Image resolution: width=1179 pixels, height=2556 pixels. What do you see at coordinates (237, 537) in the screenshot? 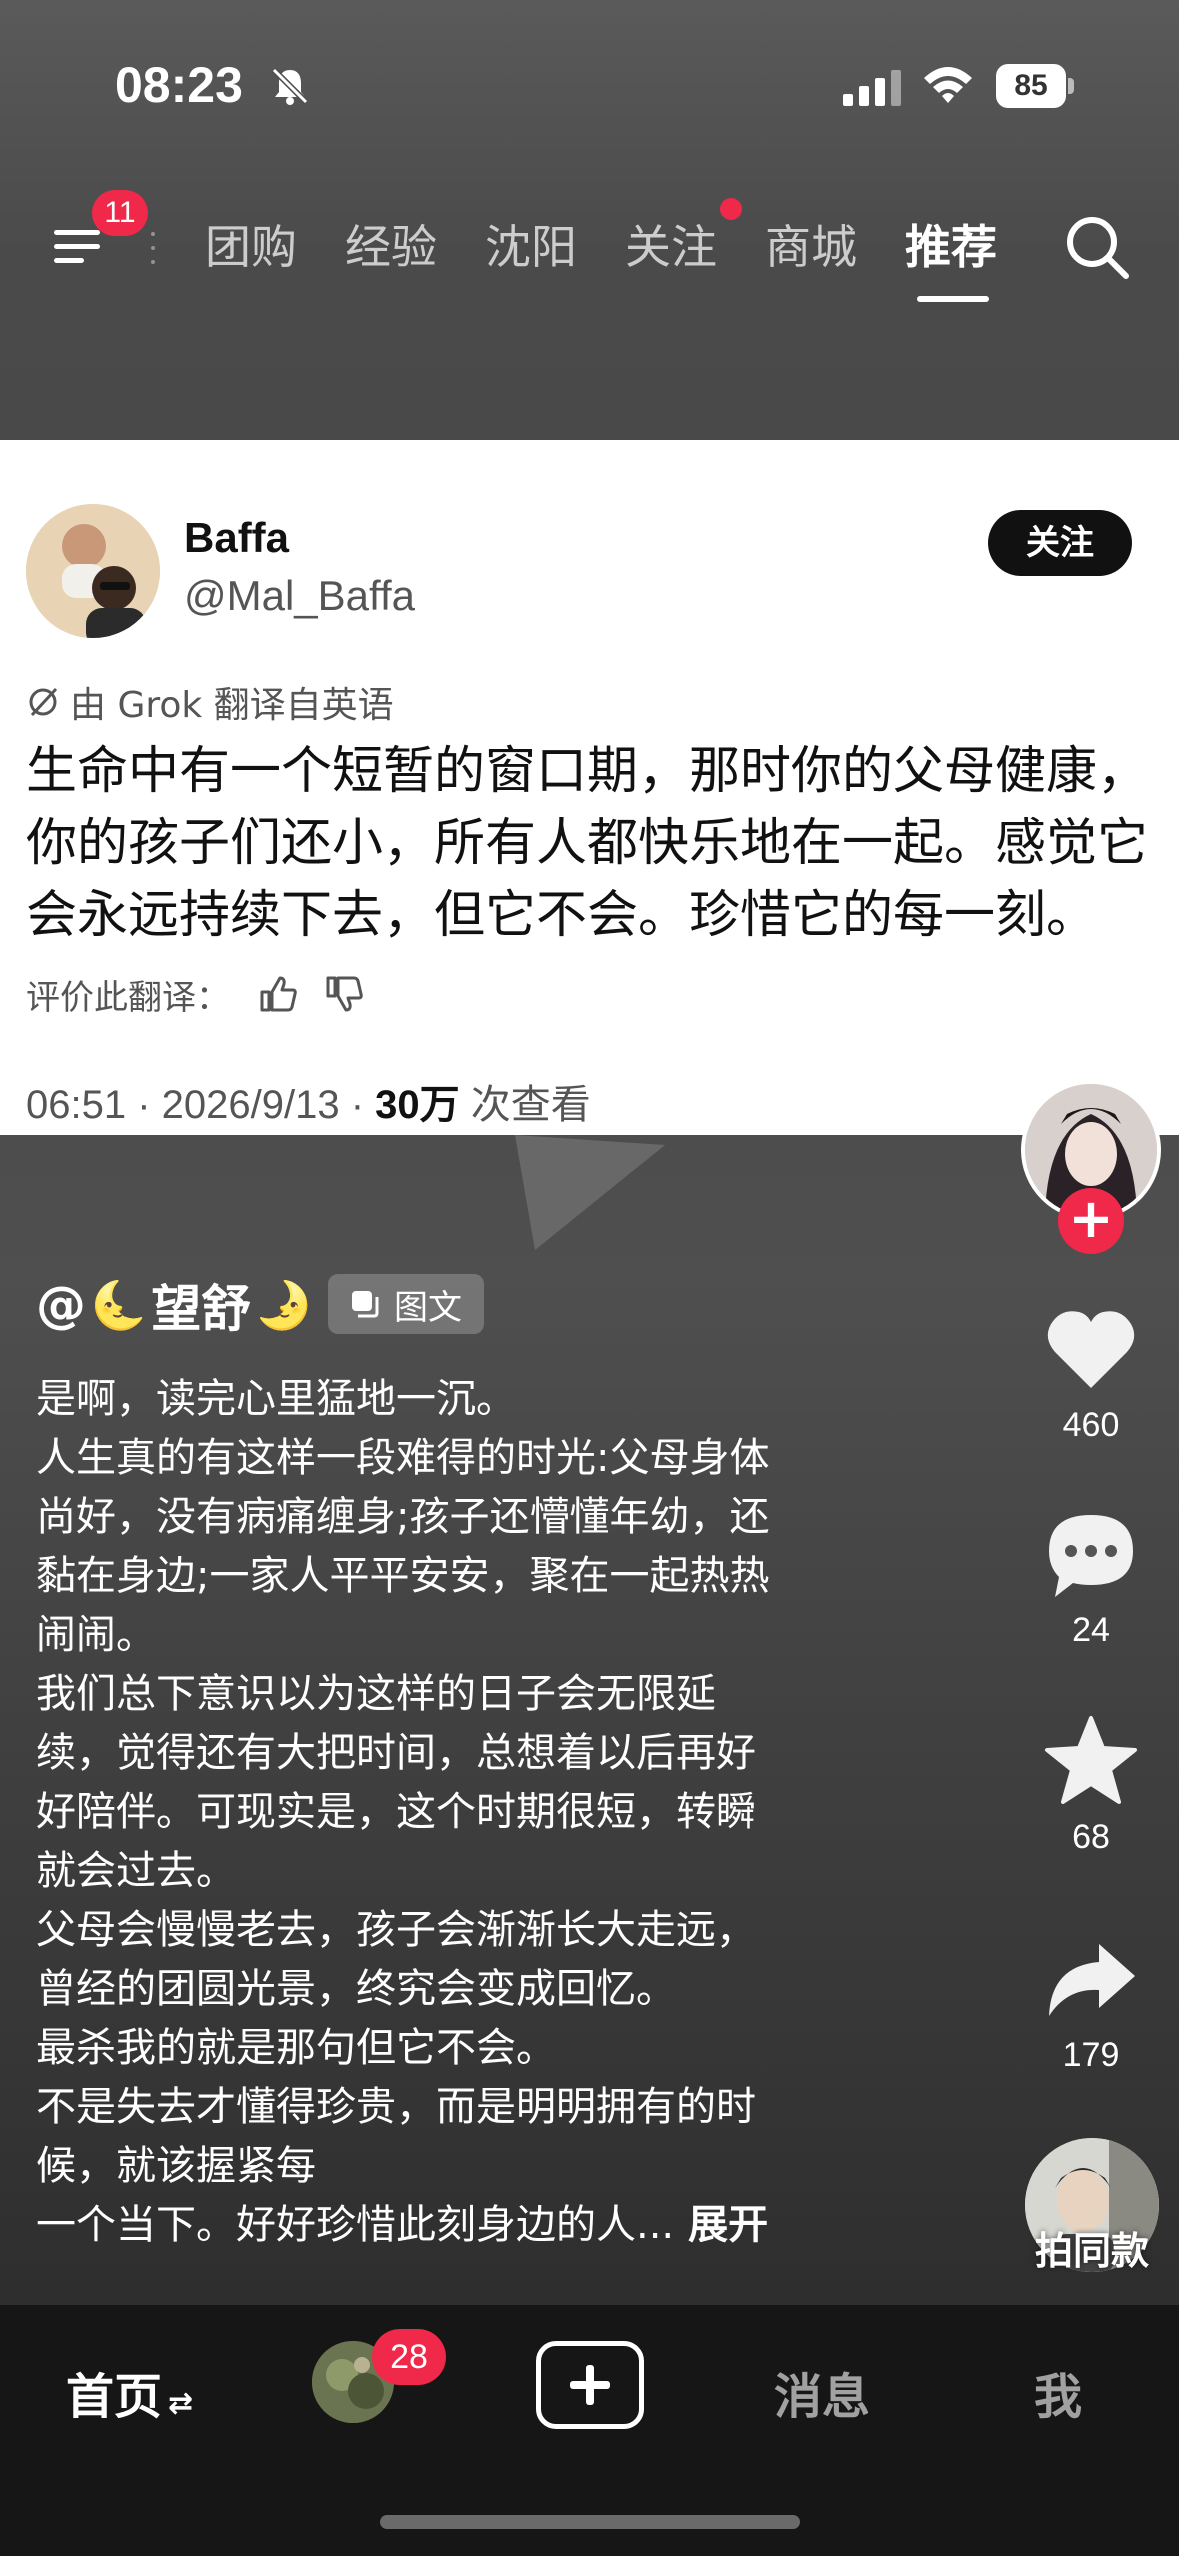
I see `author-name: Baffa` at bounding box center [237, 537].